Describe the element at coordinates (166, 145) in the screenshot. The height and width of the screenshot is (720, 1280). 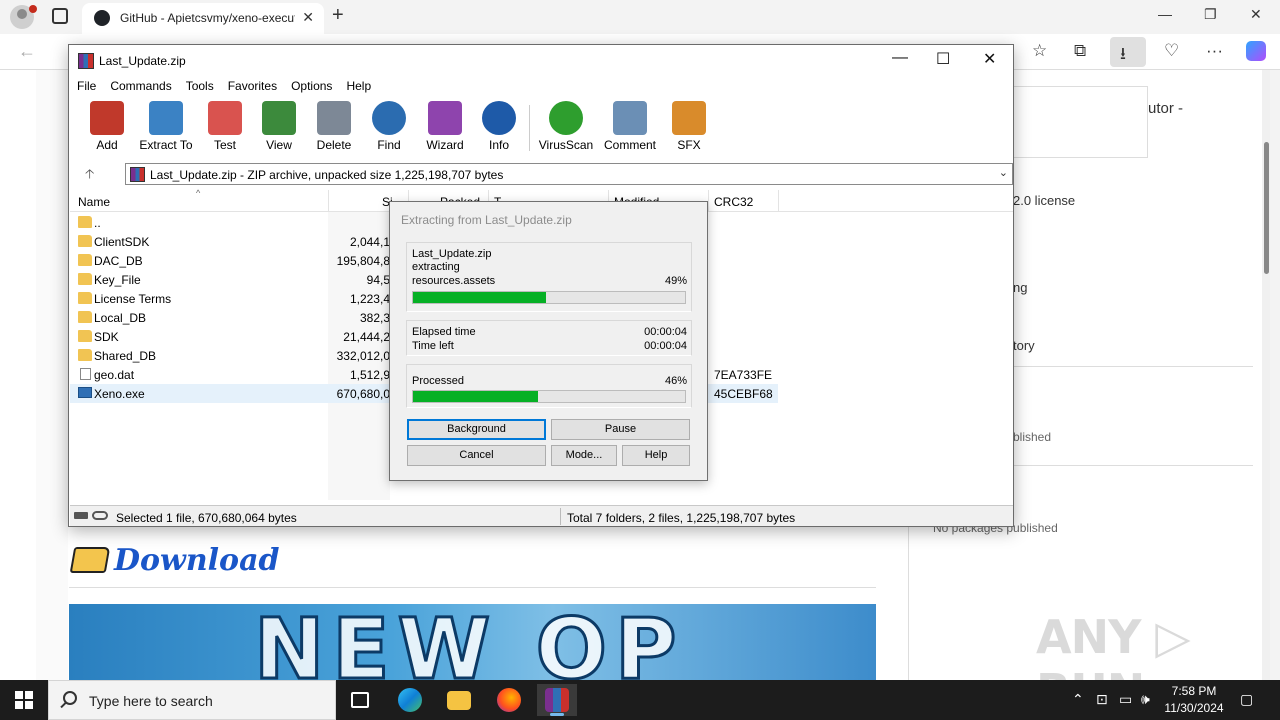
I see `extract-to-label: Extract To` at that location.